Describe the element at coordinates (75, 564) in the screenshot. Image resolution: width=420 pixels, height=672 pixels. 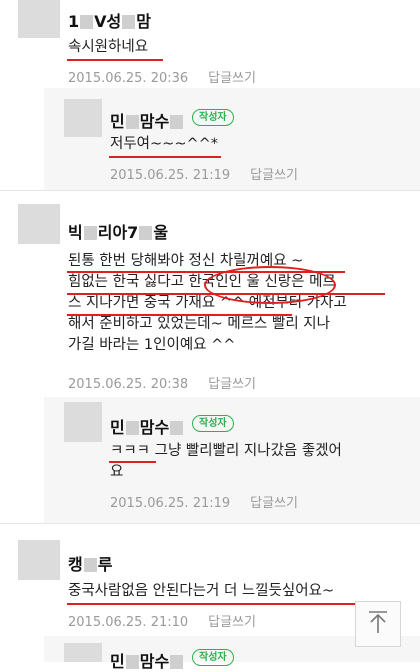
I see `author-name-start: 캥` at that location.